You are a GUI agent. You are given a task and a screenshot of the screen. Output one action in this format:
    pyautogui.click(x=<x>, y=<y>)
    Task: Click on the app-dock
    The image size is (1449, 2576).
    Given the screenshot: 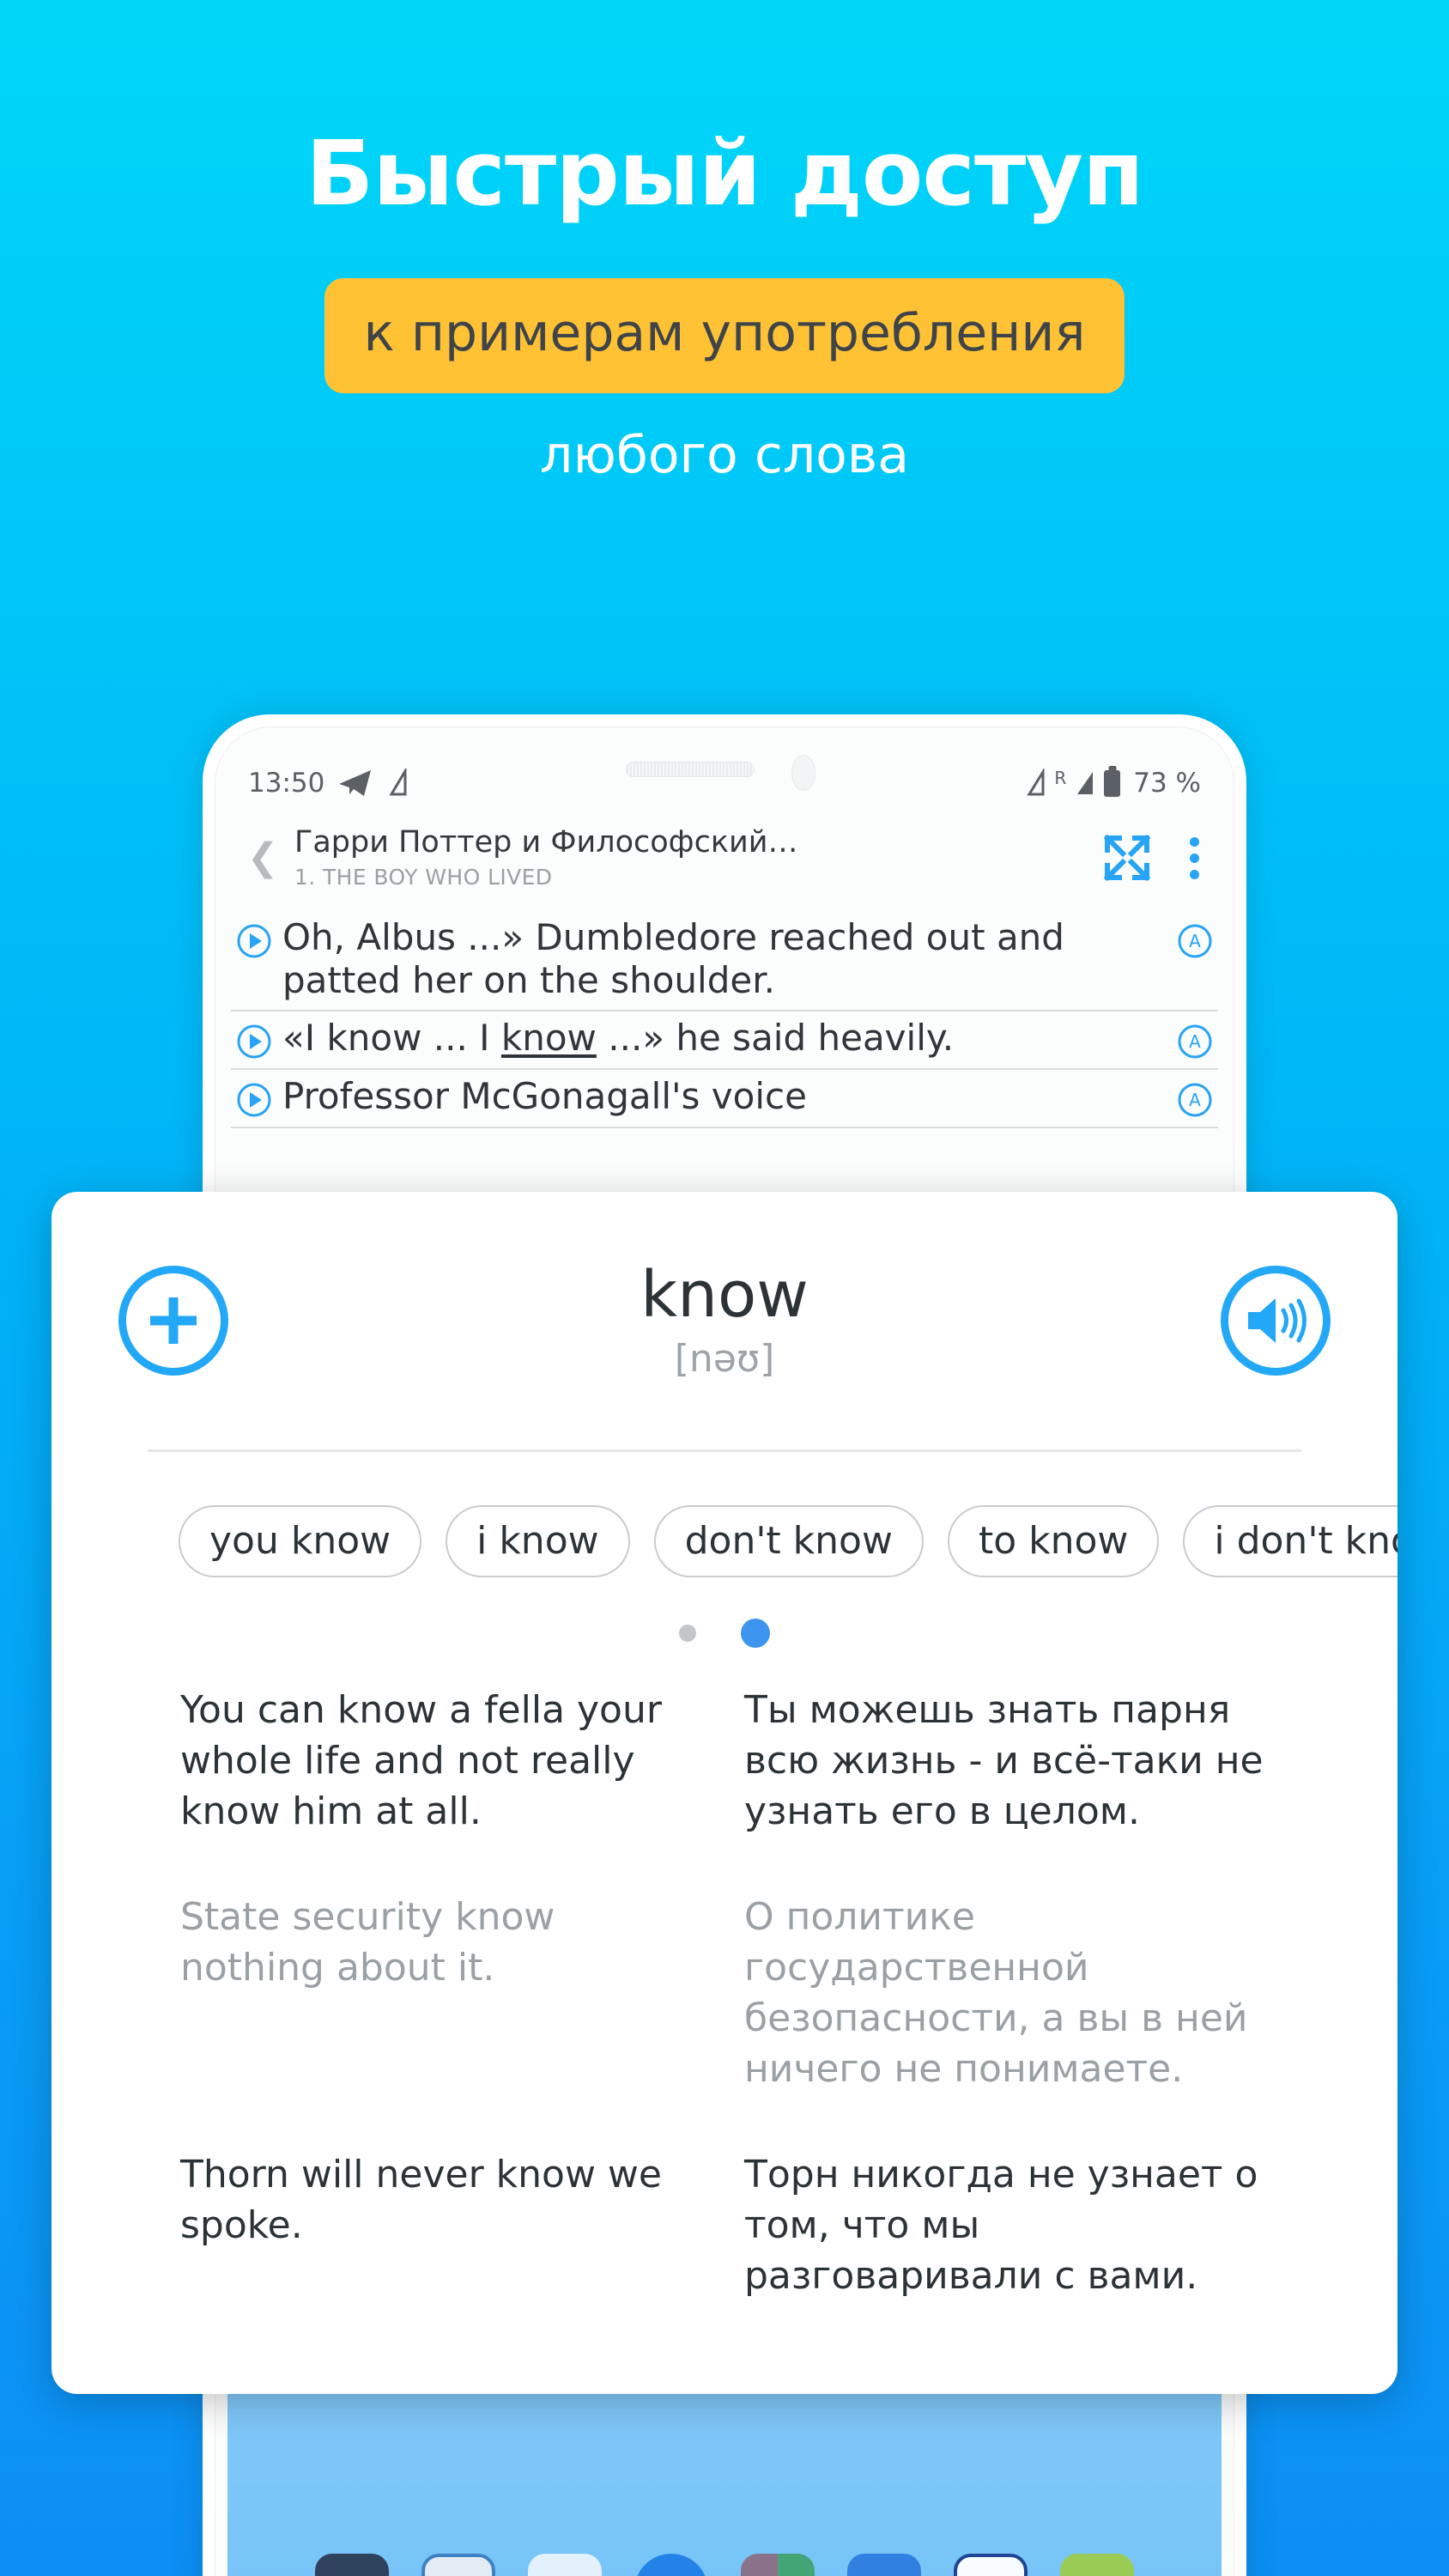 What is the action you would take?
    pyautogui.click(x=724, y=2565)
    